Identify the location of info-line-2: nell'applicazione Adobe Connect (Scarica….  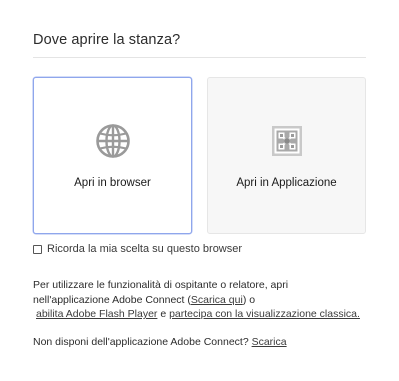
(203, 300).